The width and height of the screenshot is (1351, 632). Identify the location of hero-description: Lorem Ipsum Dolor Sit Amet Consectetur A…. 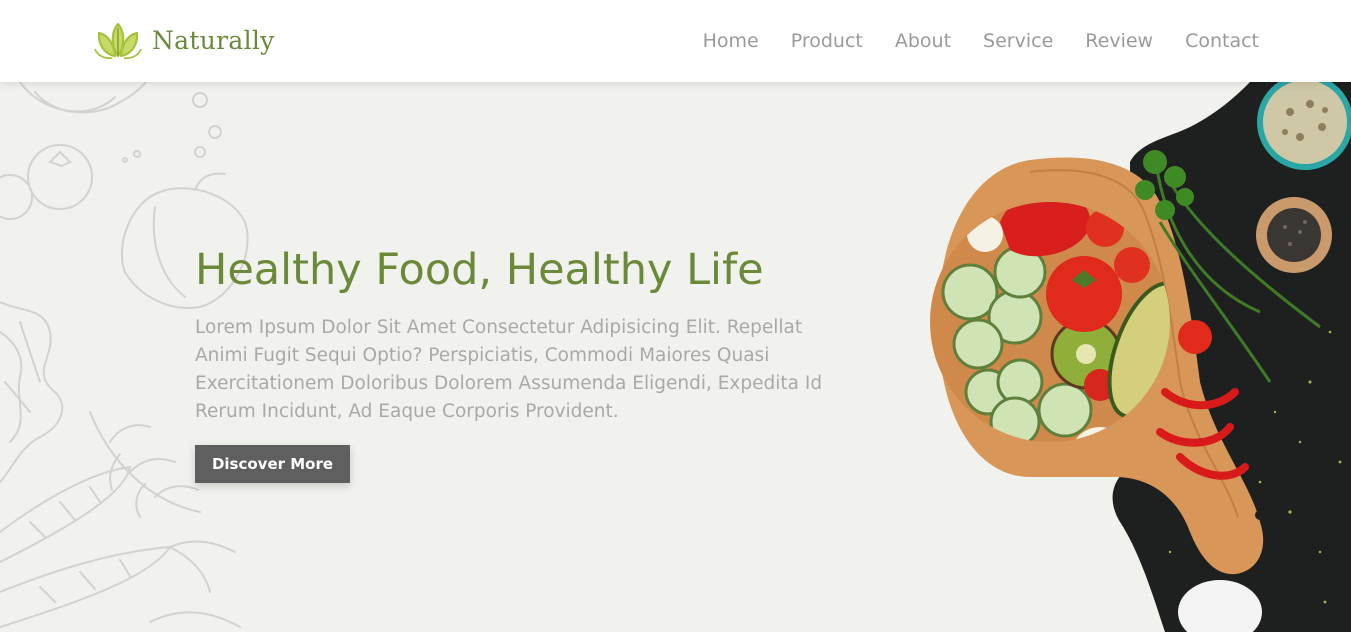
(509, 369).